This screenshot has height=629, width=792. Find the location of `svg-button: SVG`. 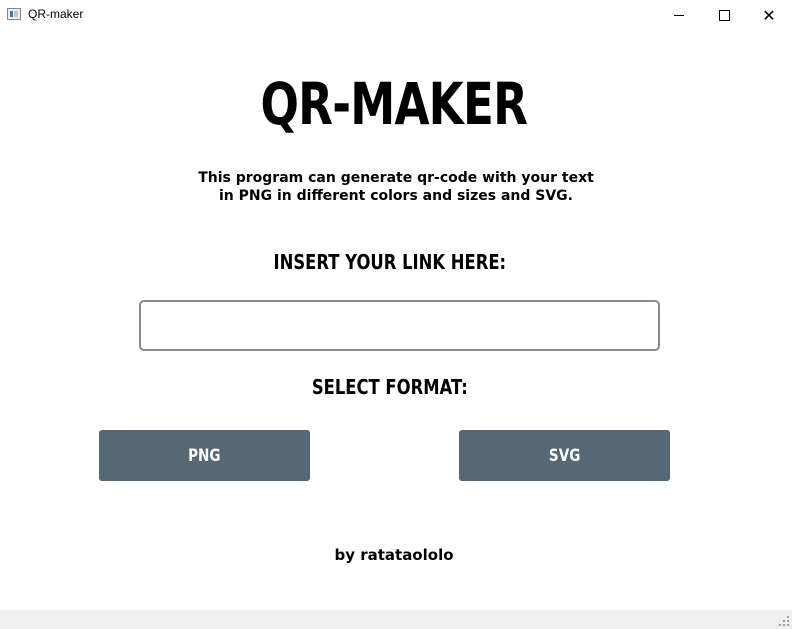

svg-button: SVG is located at coordinates (564, 455).